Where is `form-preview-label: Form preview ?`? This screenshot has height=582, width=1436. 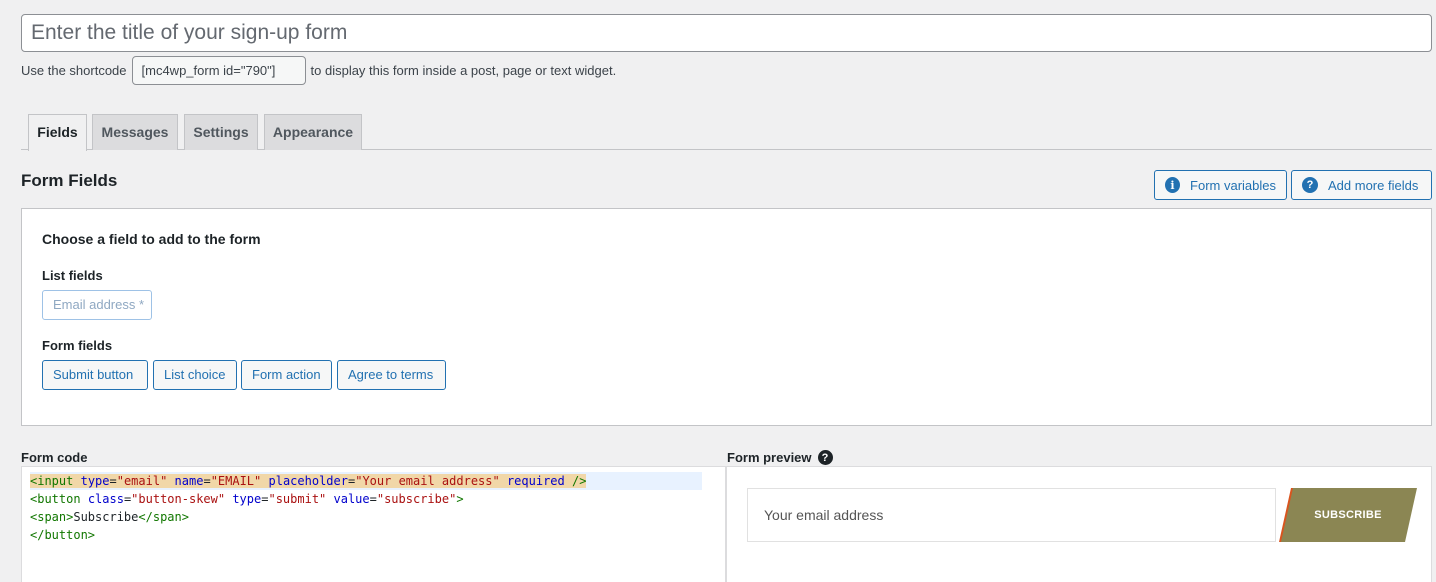
form-preview-label: Form preview ? is located at coordinates (780, 457).